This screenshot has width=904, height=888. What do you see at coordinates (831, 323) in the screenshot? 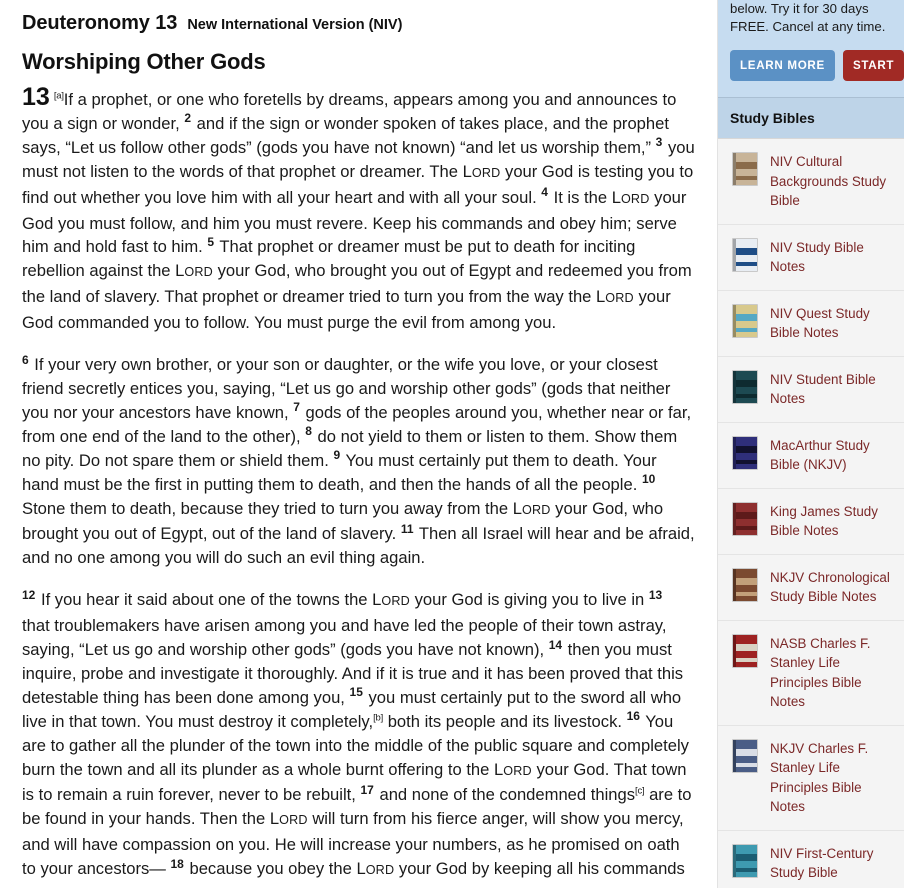
I see `study-bible-link: NIV Quest Study Bible Notes` at bounding box center [831, 323].